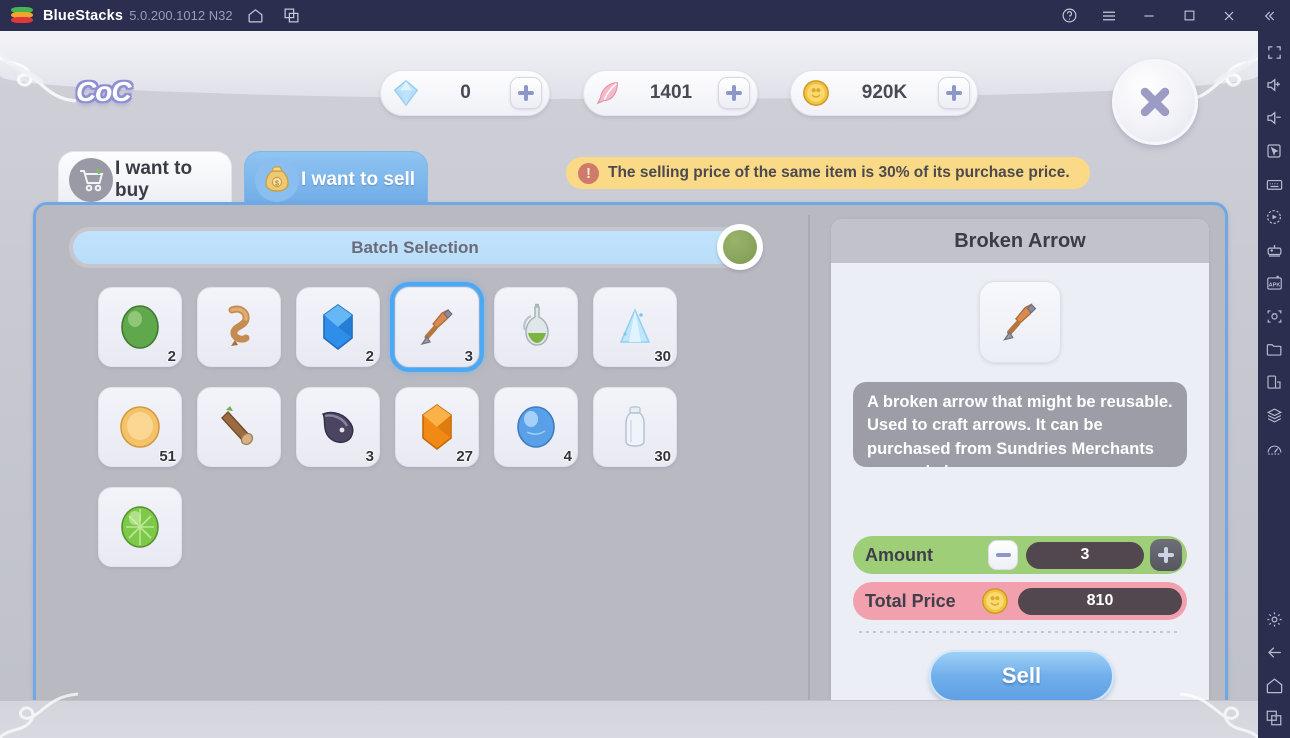 The image size is (1290, 738). Describe the element at coordinates (1003, 555) in the screenshot. I see `decrease-amount-button` at that location.